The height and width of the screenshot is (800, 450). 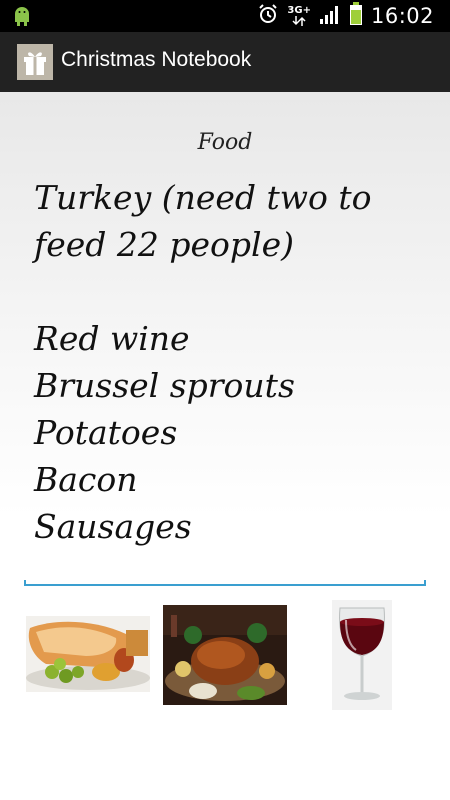 What do you see at coordinates (299, 10) in the screenshot?
I see `network-type-label: 3G+` at bounding box center [299, 10].